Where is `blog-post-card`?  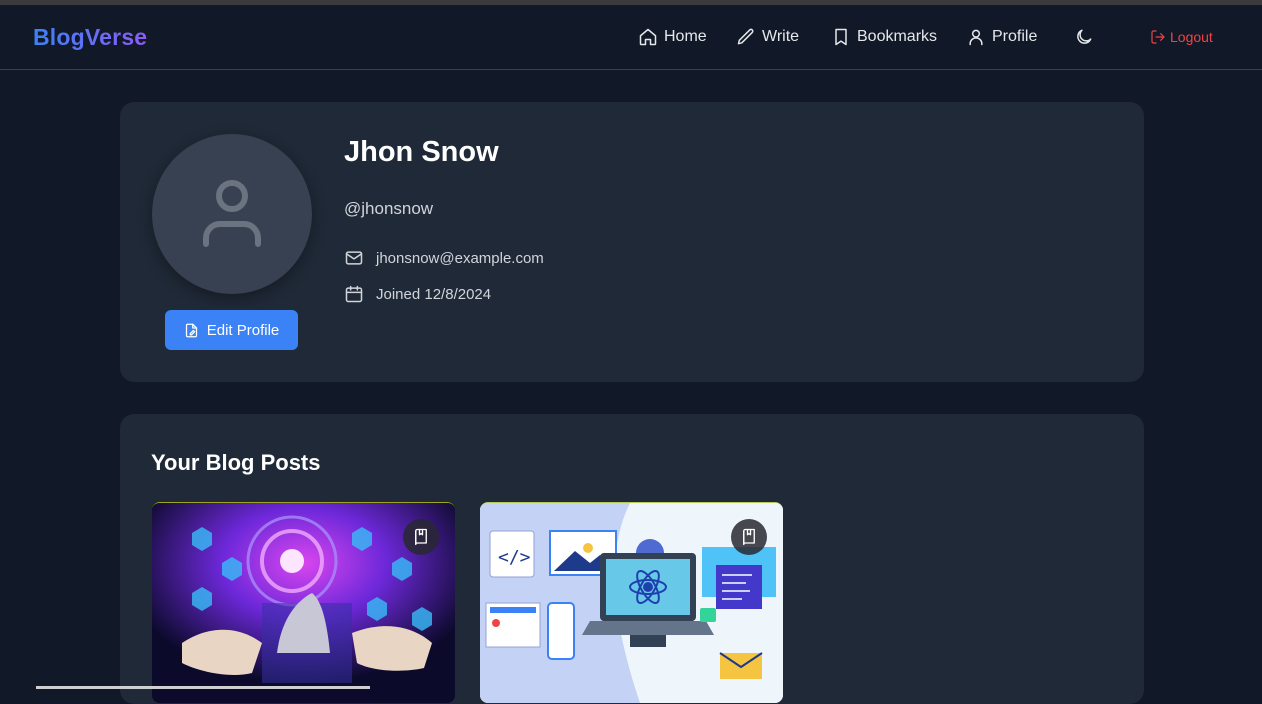
blog-post-card is located at coordinates (303, 602).